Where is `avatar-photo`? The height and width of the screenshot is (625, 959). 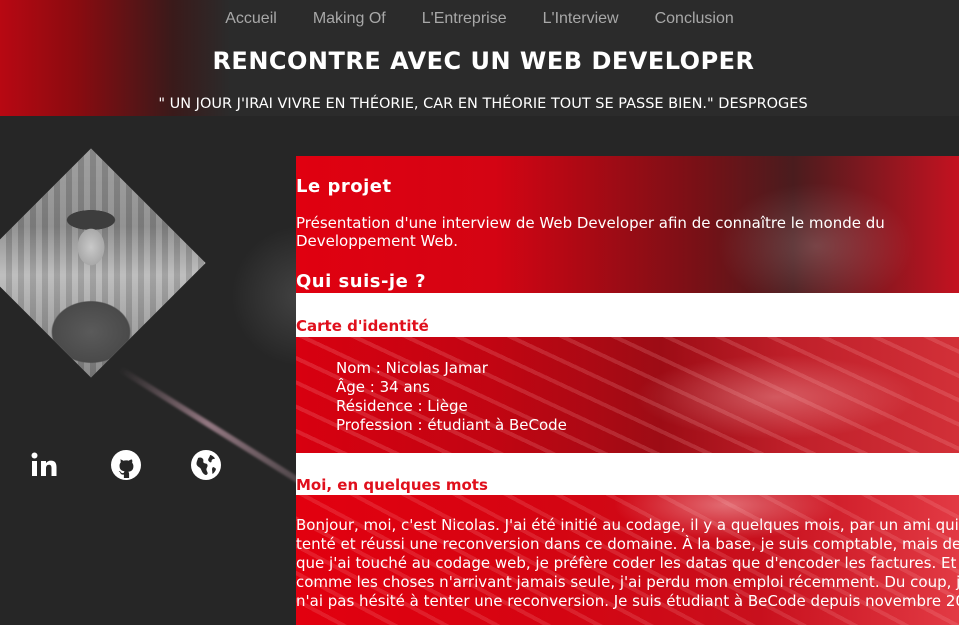 avatar-photo is located at coordinates (103, 263).